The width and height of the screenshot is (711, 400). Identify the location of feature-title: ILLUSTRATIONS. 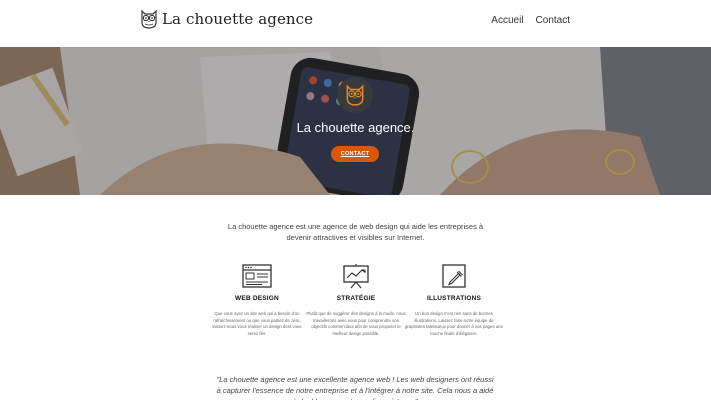
(454, 298).